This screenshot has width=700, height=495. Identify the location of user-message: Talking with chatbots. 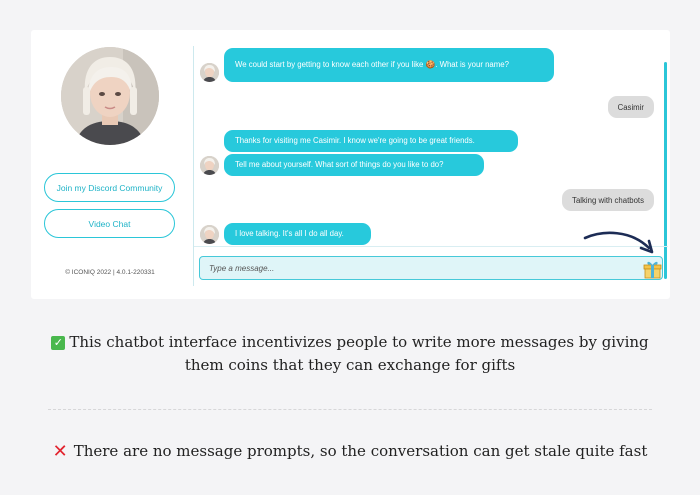
(608, 200).